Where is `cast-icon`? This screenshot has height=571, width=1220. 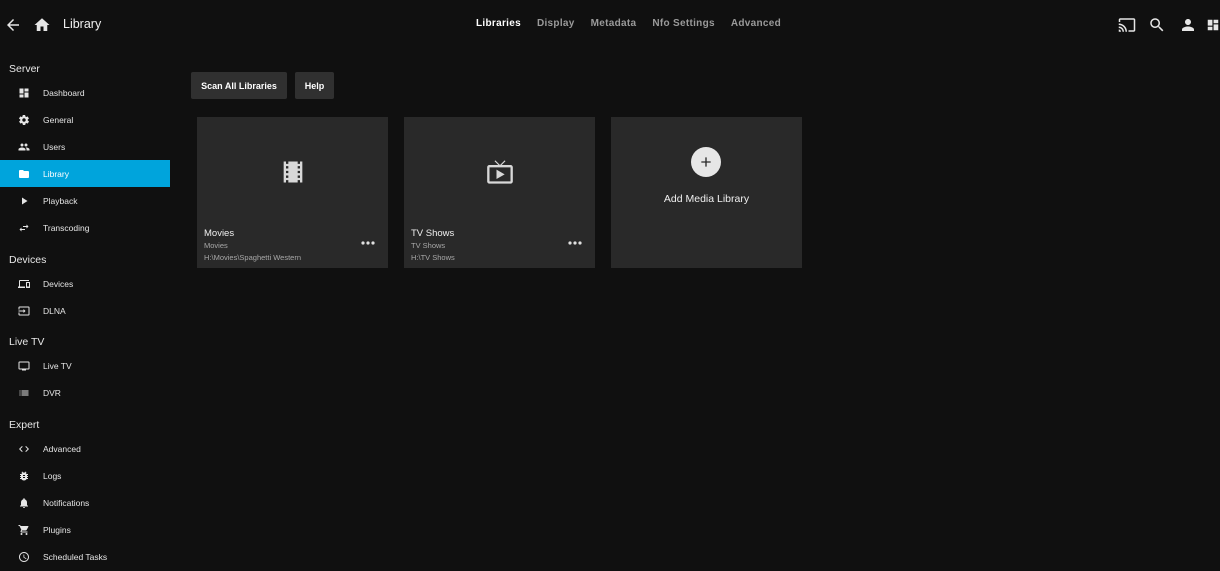
cast-icon is located at coordinates (1127, 25).